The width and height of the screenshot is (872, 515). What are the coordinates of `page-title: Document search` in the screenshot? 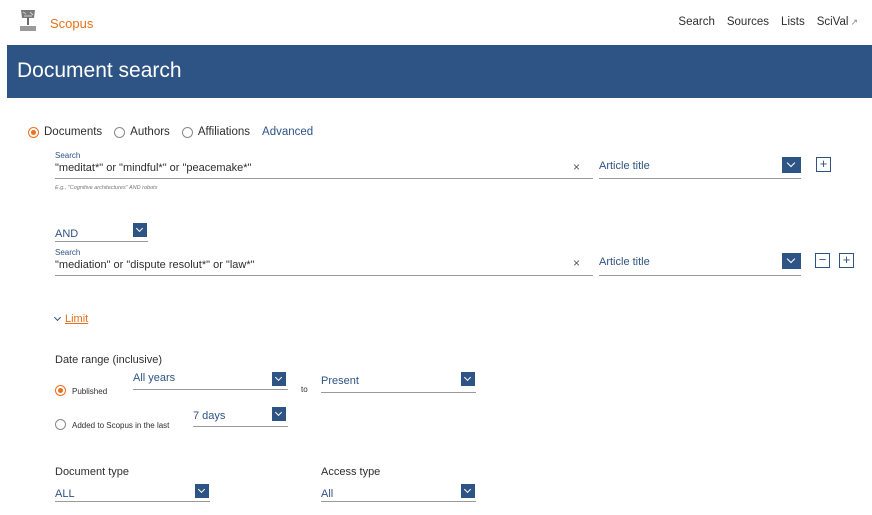 It's located at (99, 70).